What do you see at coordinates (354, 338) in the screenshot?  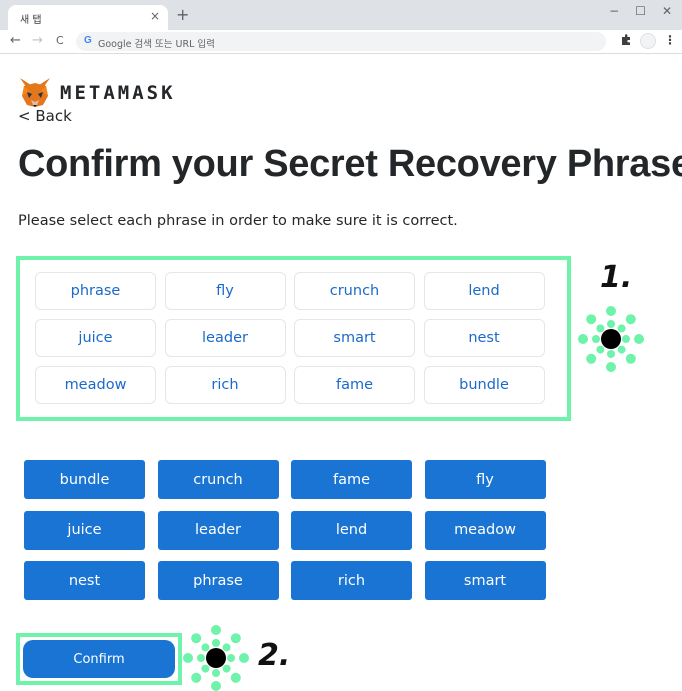 I see `selected-word-slot: smart` at bounding box center [354, 338].